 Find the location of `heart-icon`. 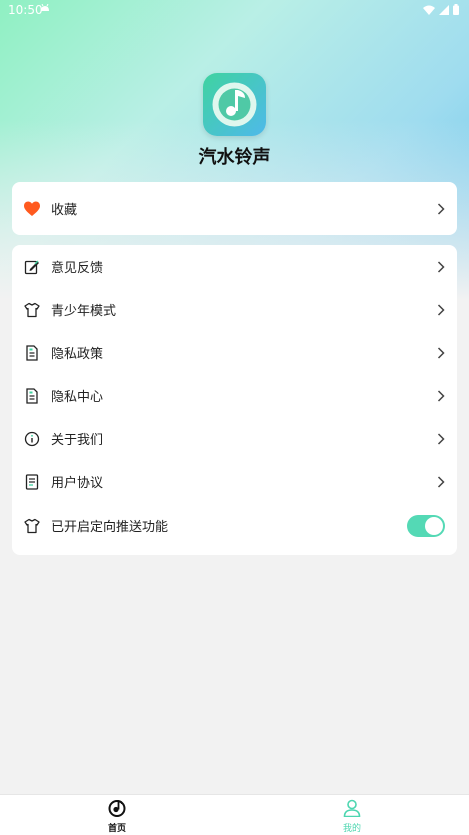

heart-icon is located at coordinates (32, 208).